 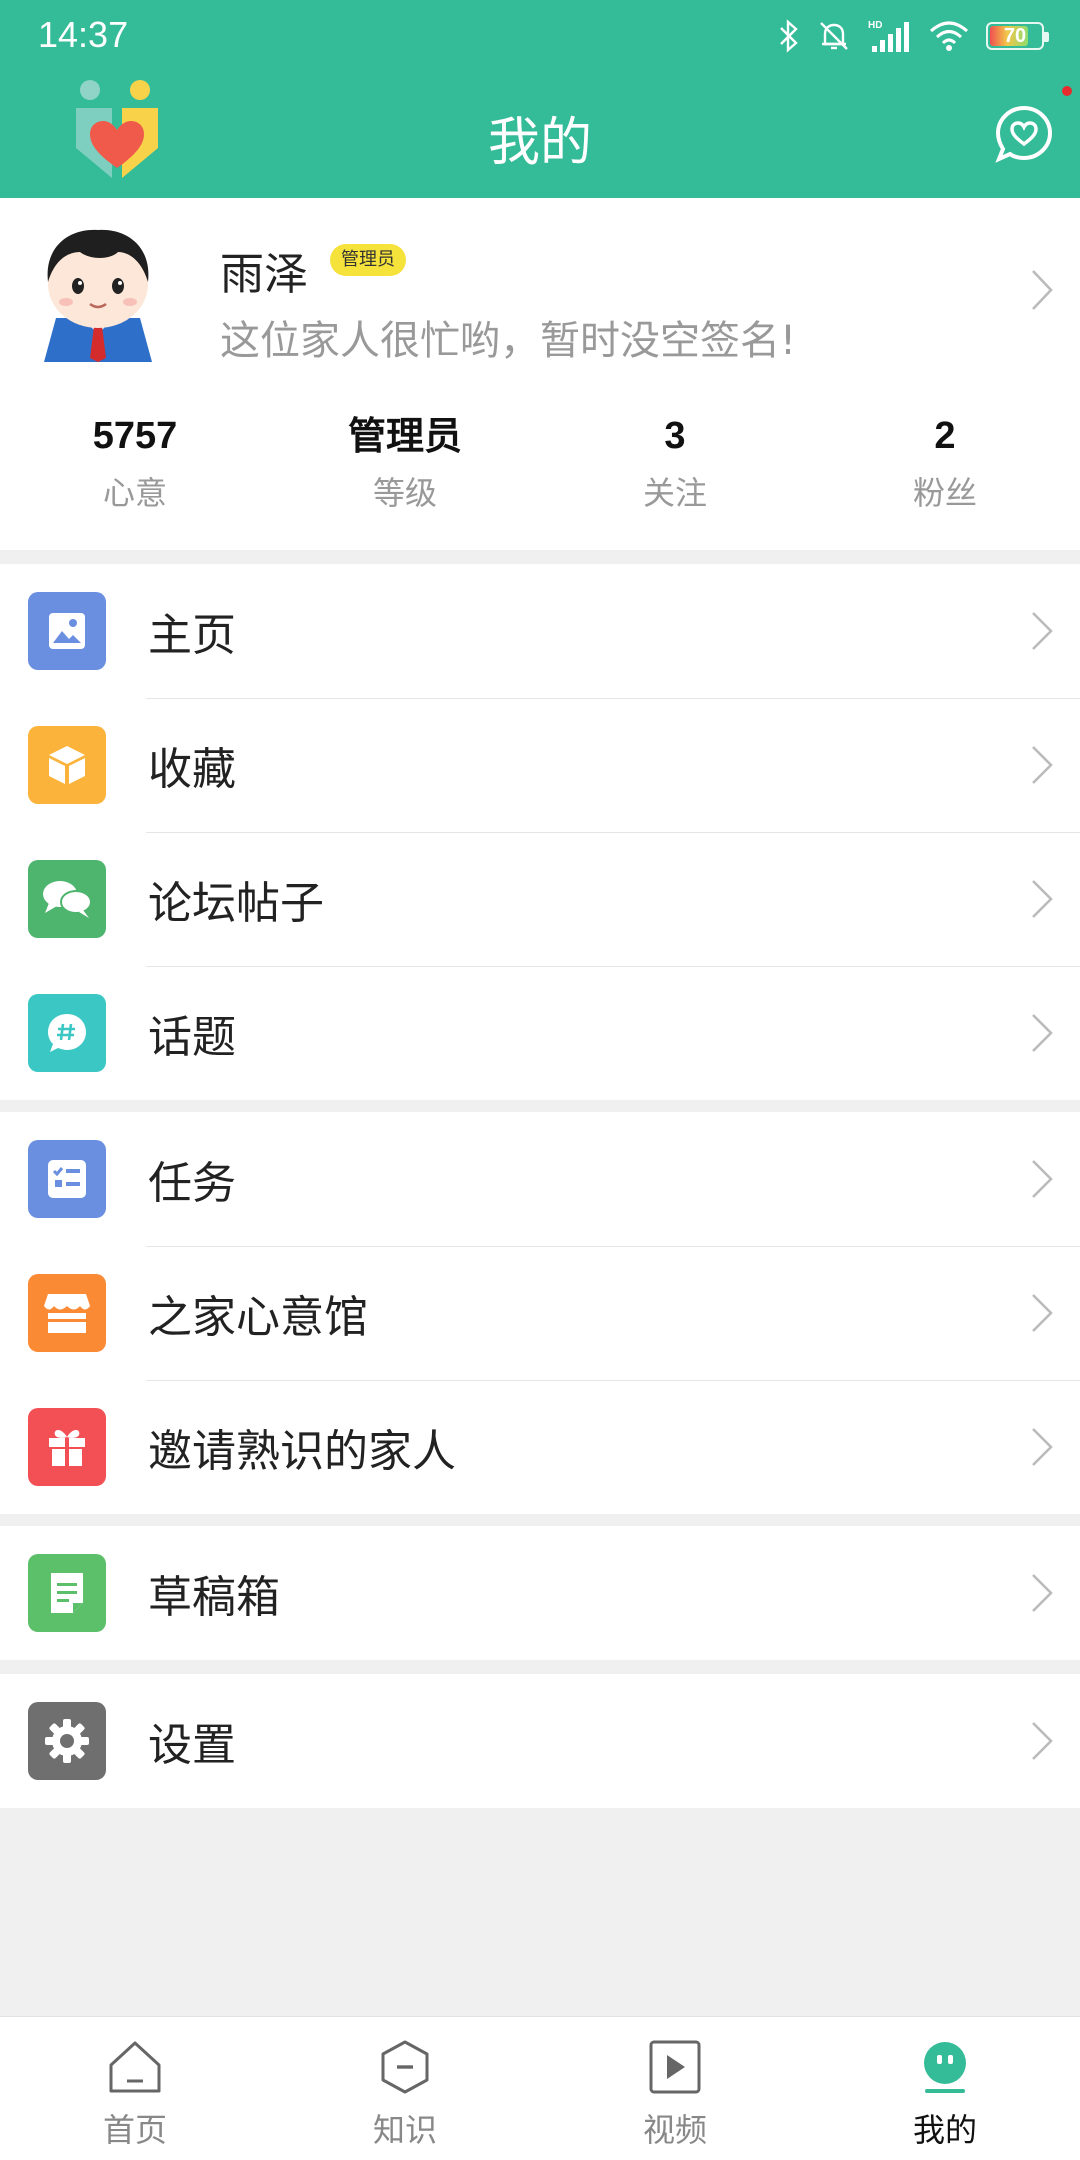 I want to click on mute-bell-icon, so click(x=834, y=36).